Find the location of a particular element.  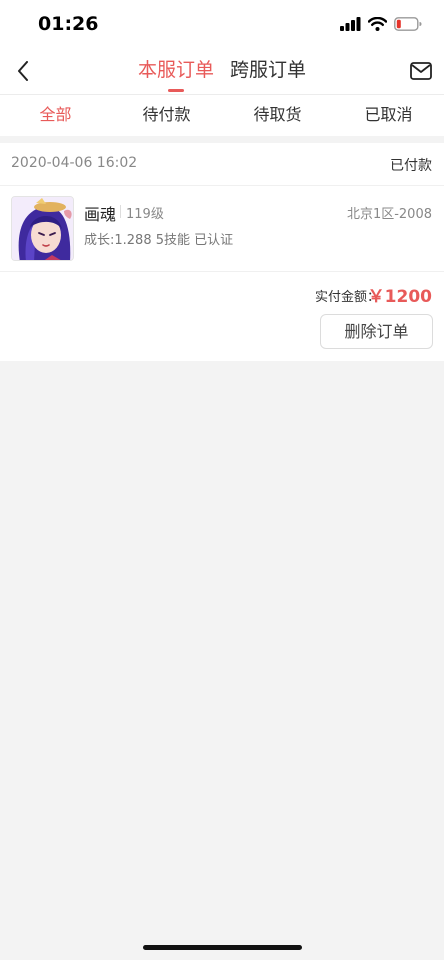

delete-order-button: 删除订单 is located at coordinates (376, 331).